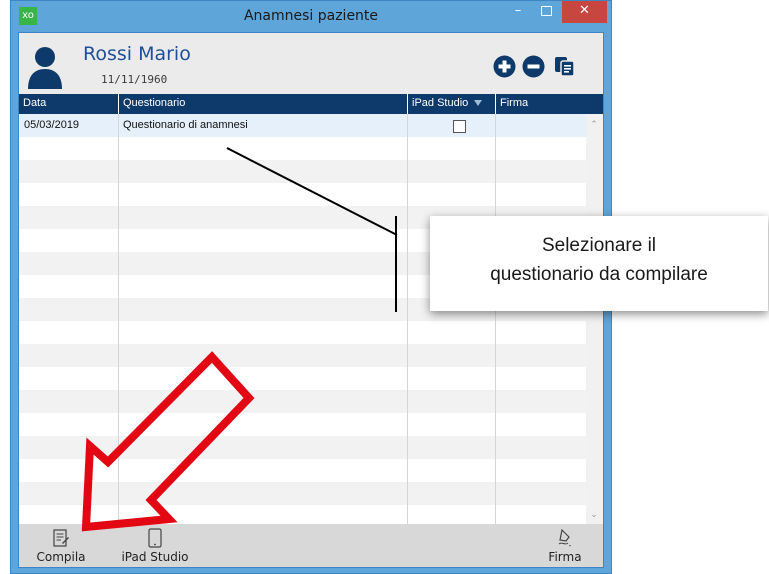 Image resolution: width=769 pixels, height=574 pixels. Describe the element at coordinates (599, 245) in the screenshot. I see `callout-line-1: Selezionare il` at that location.